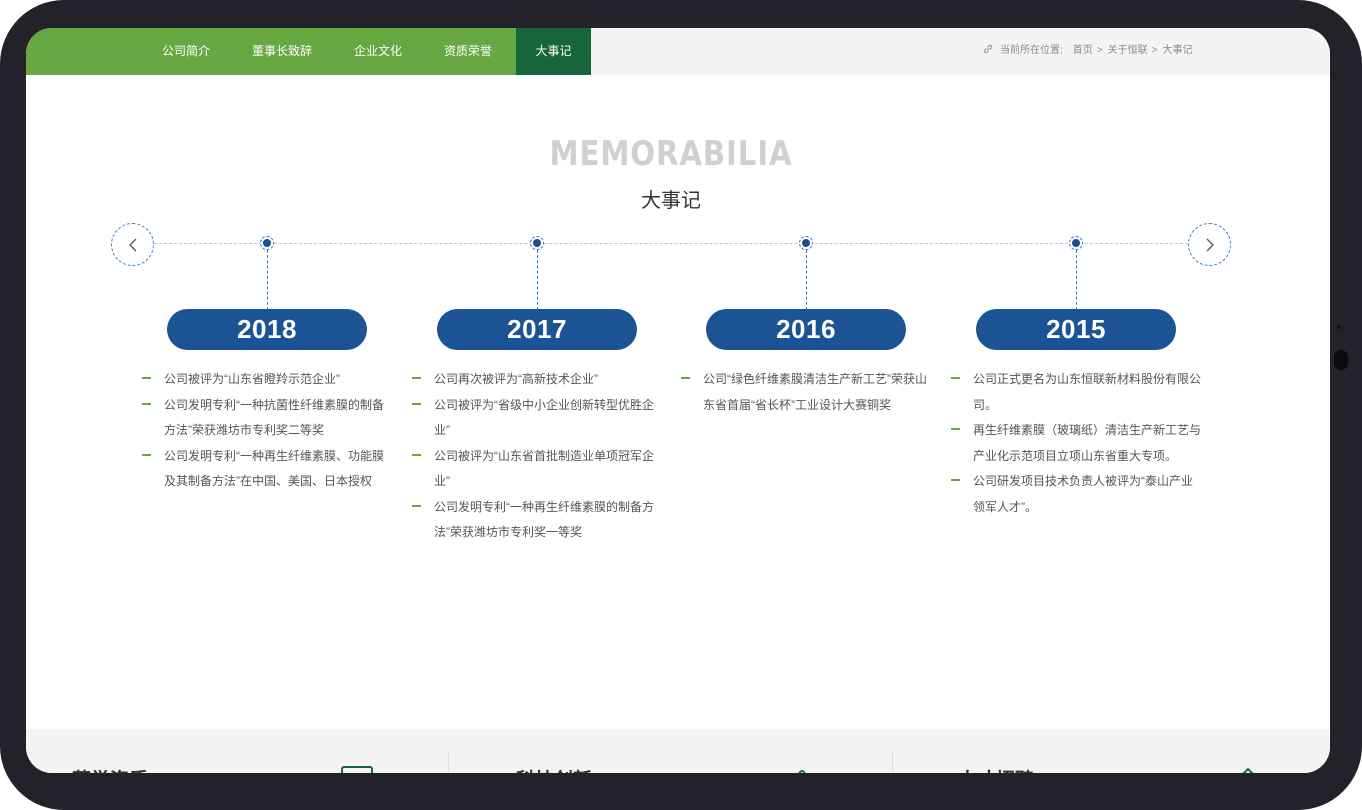 Image resolution: width=1362 pixels, height=810 pixels. I want to click on event-list: 公司“绿色纤维素膜清洁生产新工艺”荣获山东省首届“省长杯”工业设计大赛铜奖, so click(807, 392).